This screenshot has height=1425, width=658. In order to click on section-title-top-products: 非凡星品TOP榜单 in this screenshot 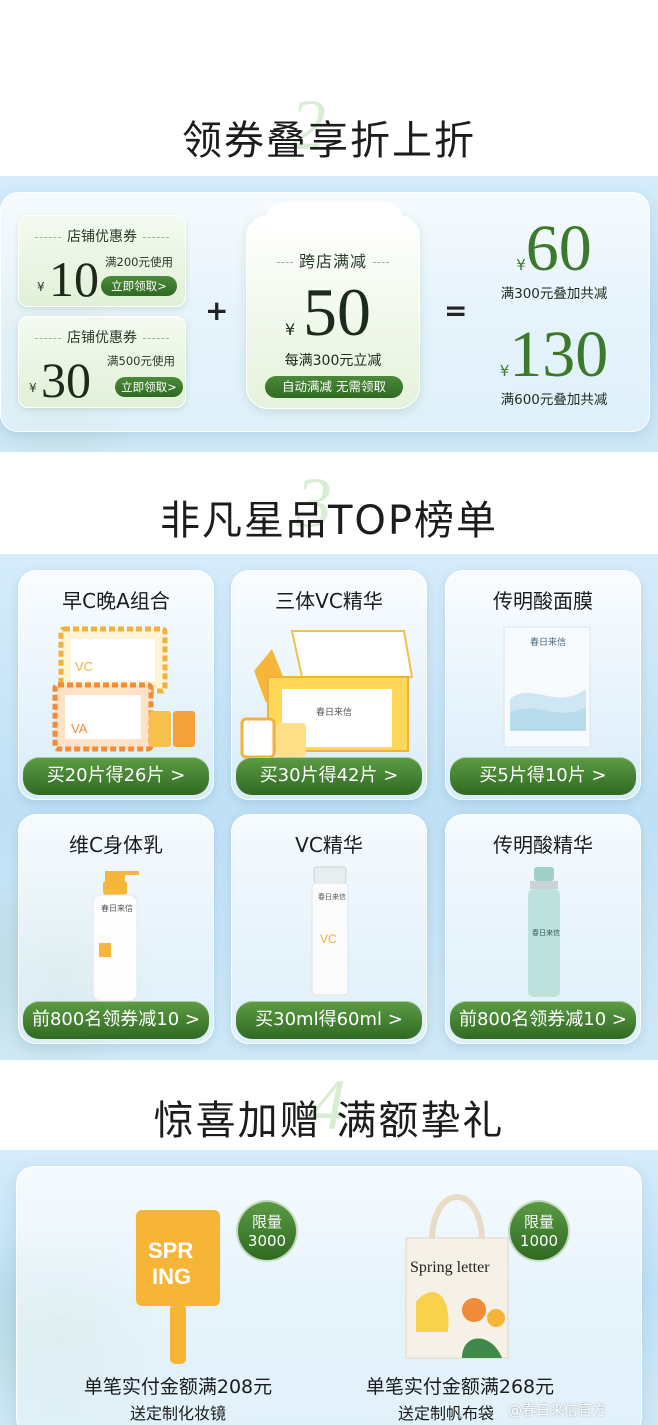, I will do `click(329, 521)`.